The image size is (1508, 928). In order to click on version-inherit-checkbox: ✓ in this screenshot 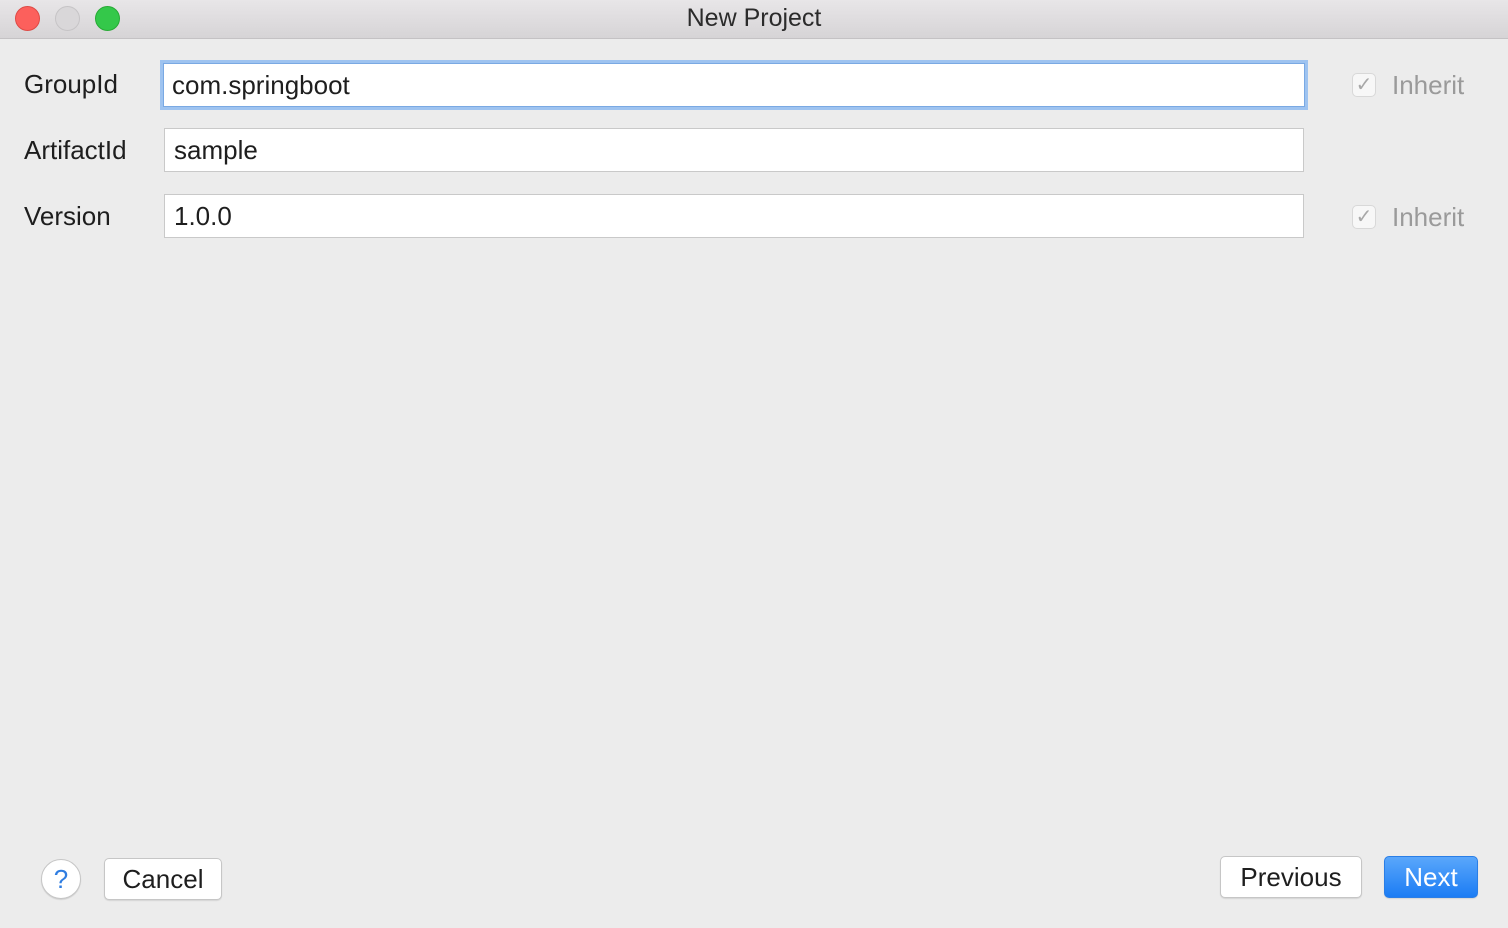, I will do `click(1364, 217)`.